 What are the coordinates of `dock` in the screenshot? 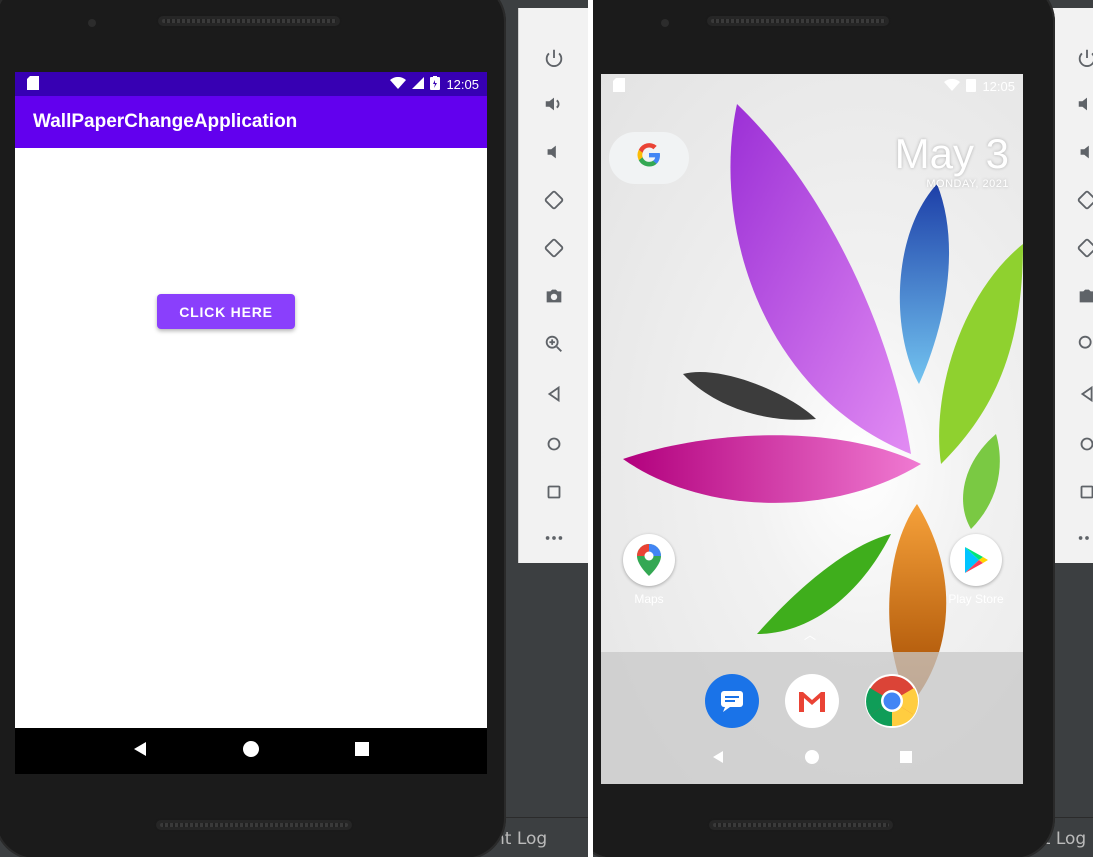 It's located at (812, 718).